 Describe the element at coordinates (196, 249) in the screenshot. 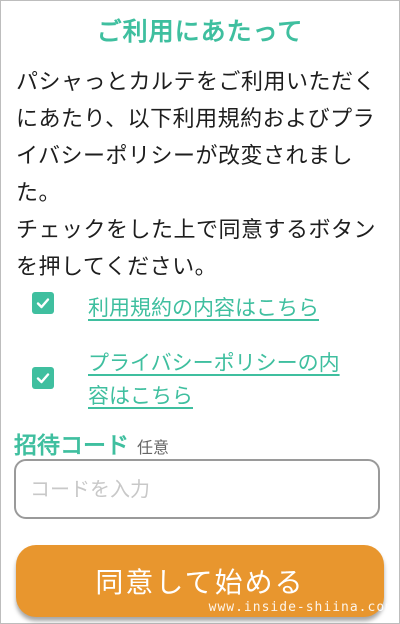

I see `notice-paragraph-2: チェックをした上で同意するボタンを押してください。` at that location.